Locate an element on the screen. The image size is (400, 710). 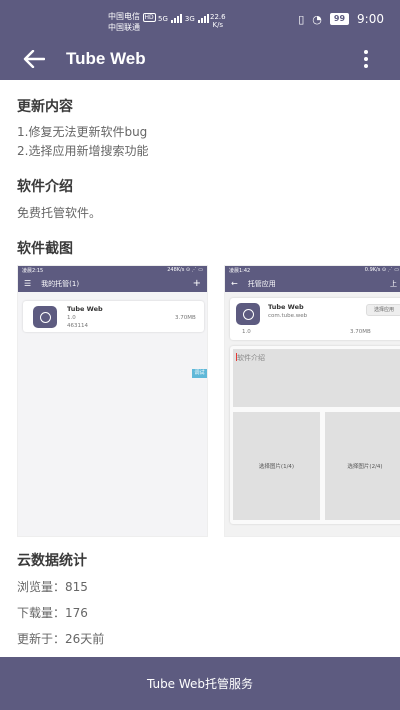
updated-time: 更新于：26天前 is located at coordinates (61, 639).